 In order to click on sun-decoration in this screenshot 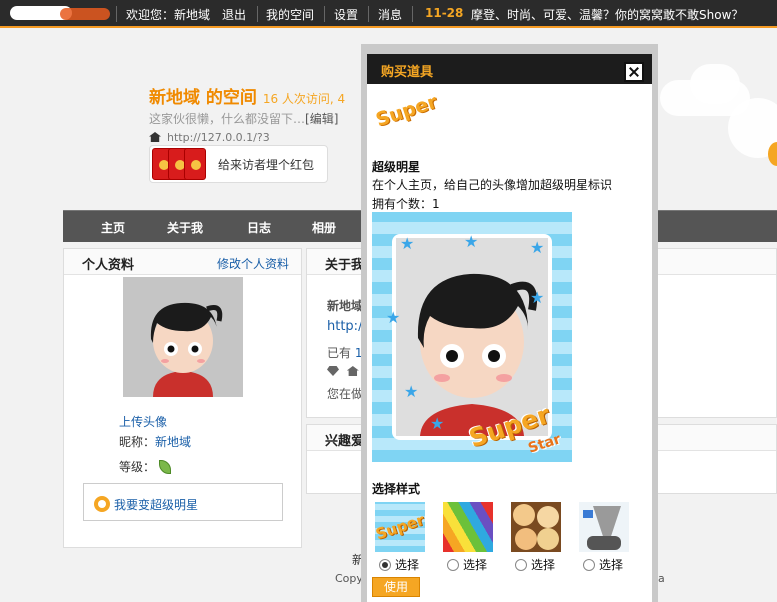, I will do `click(772, 154)`.